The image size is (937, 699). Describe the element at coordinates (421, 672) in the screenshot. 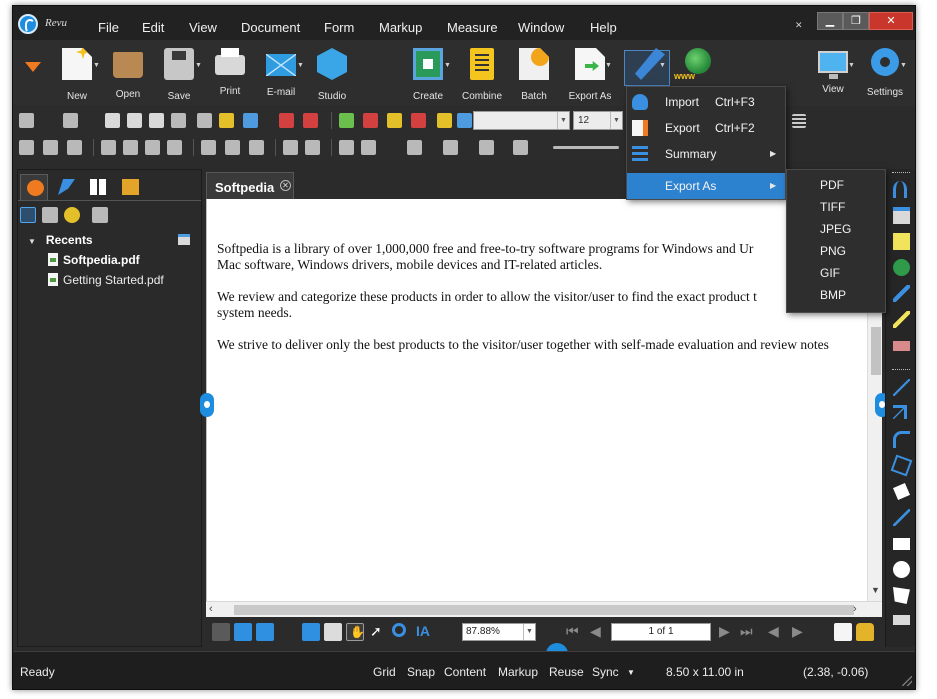

I see `status-snap-toggle: Snap` at that location.